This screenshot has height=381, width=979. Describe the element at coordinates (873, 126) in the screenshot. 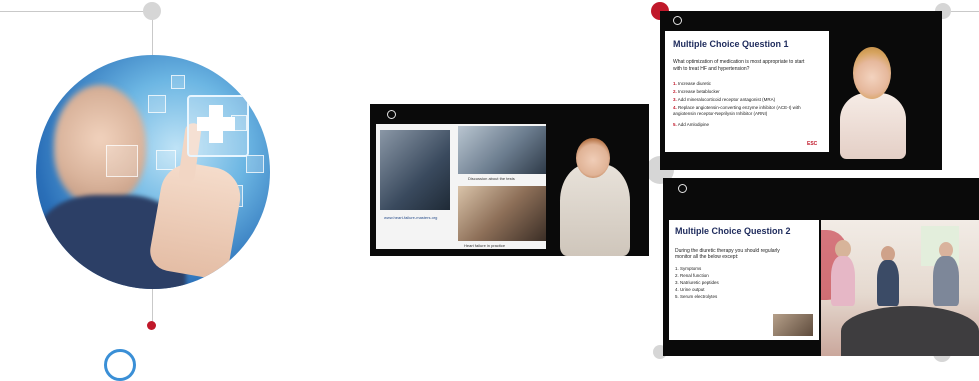

I see `presenter-woman-blonde` at that location.